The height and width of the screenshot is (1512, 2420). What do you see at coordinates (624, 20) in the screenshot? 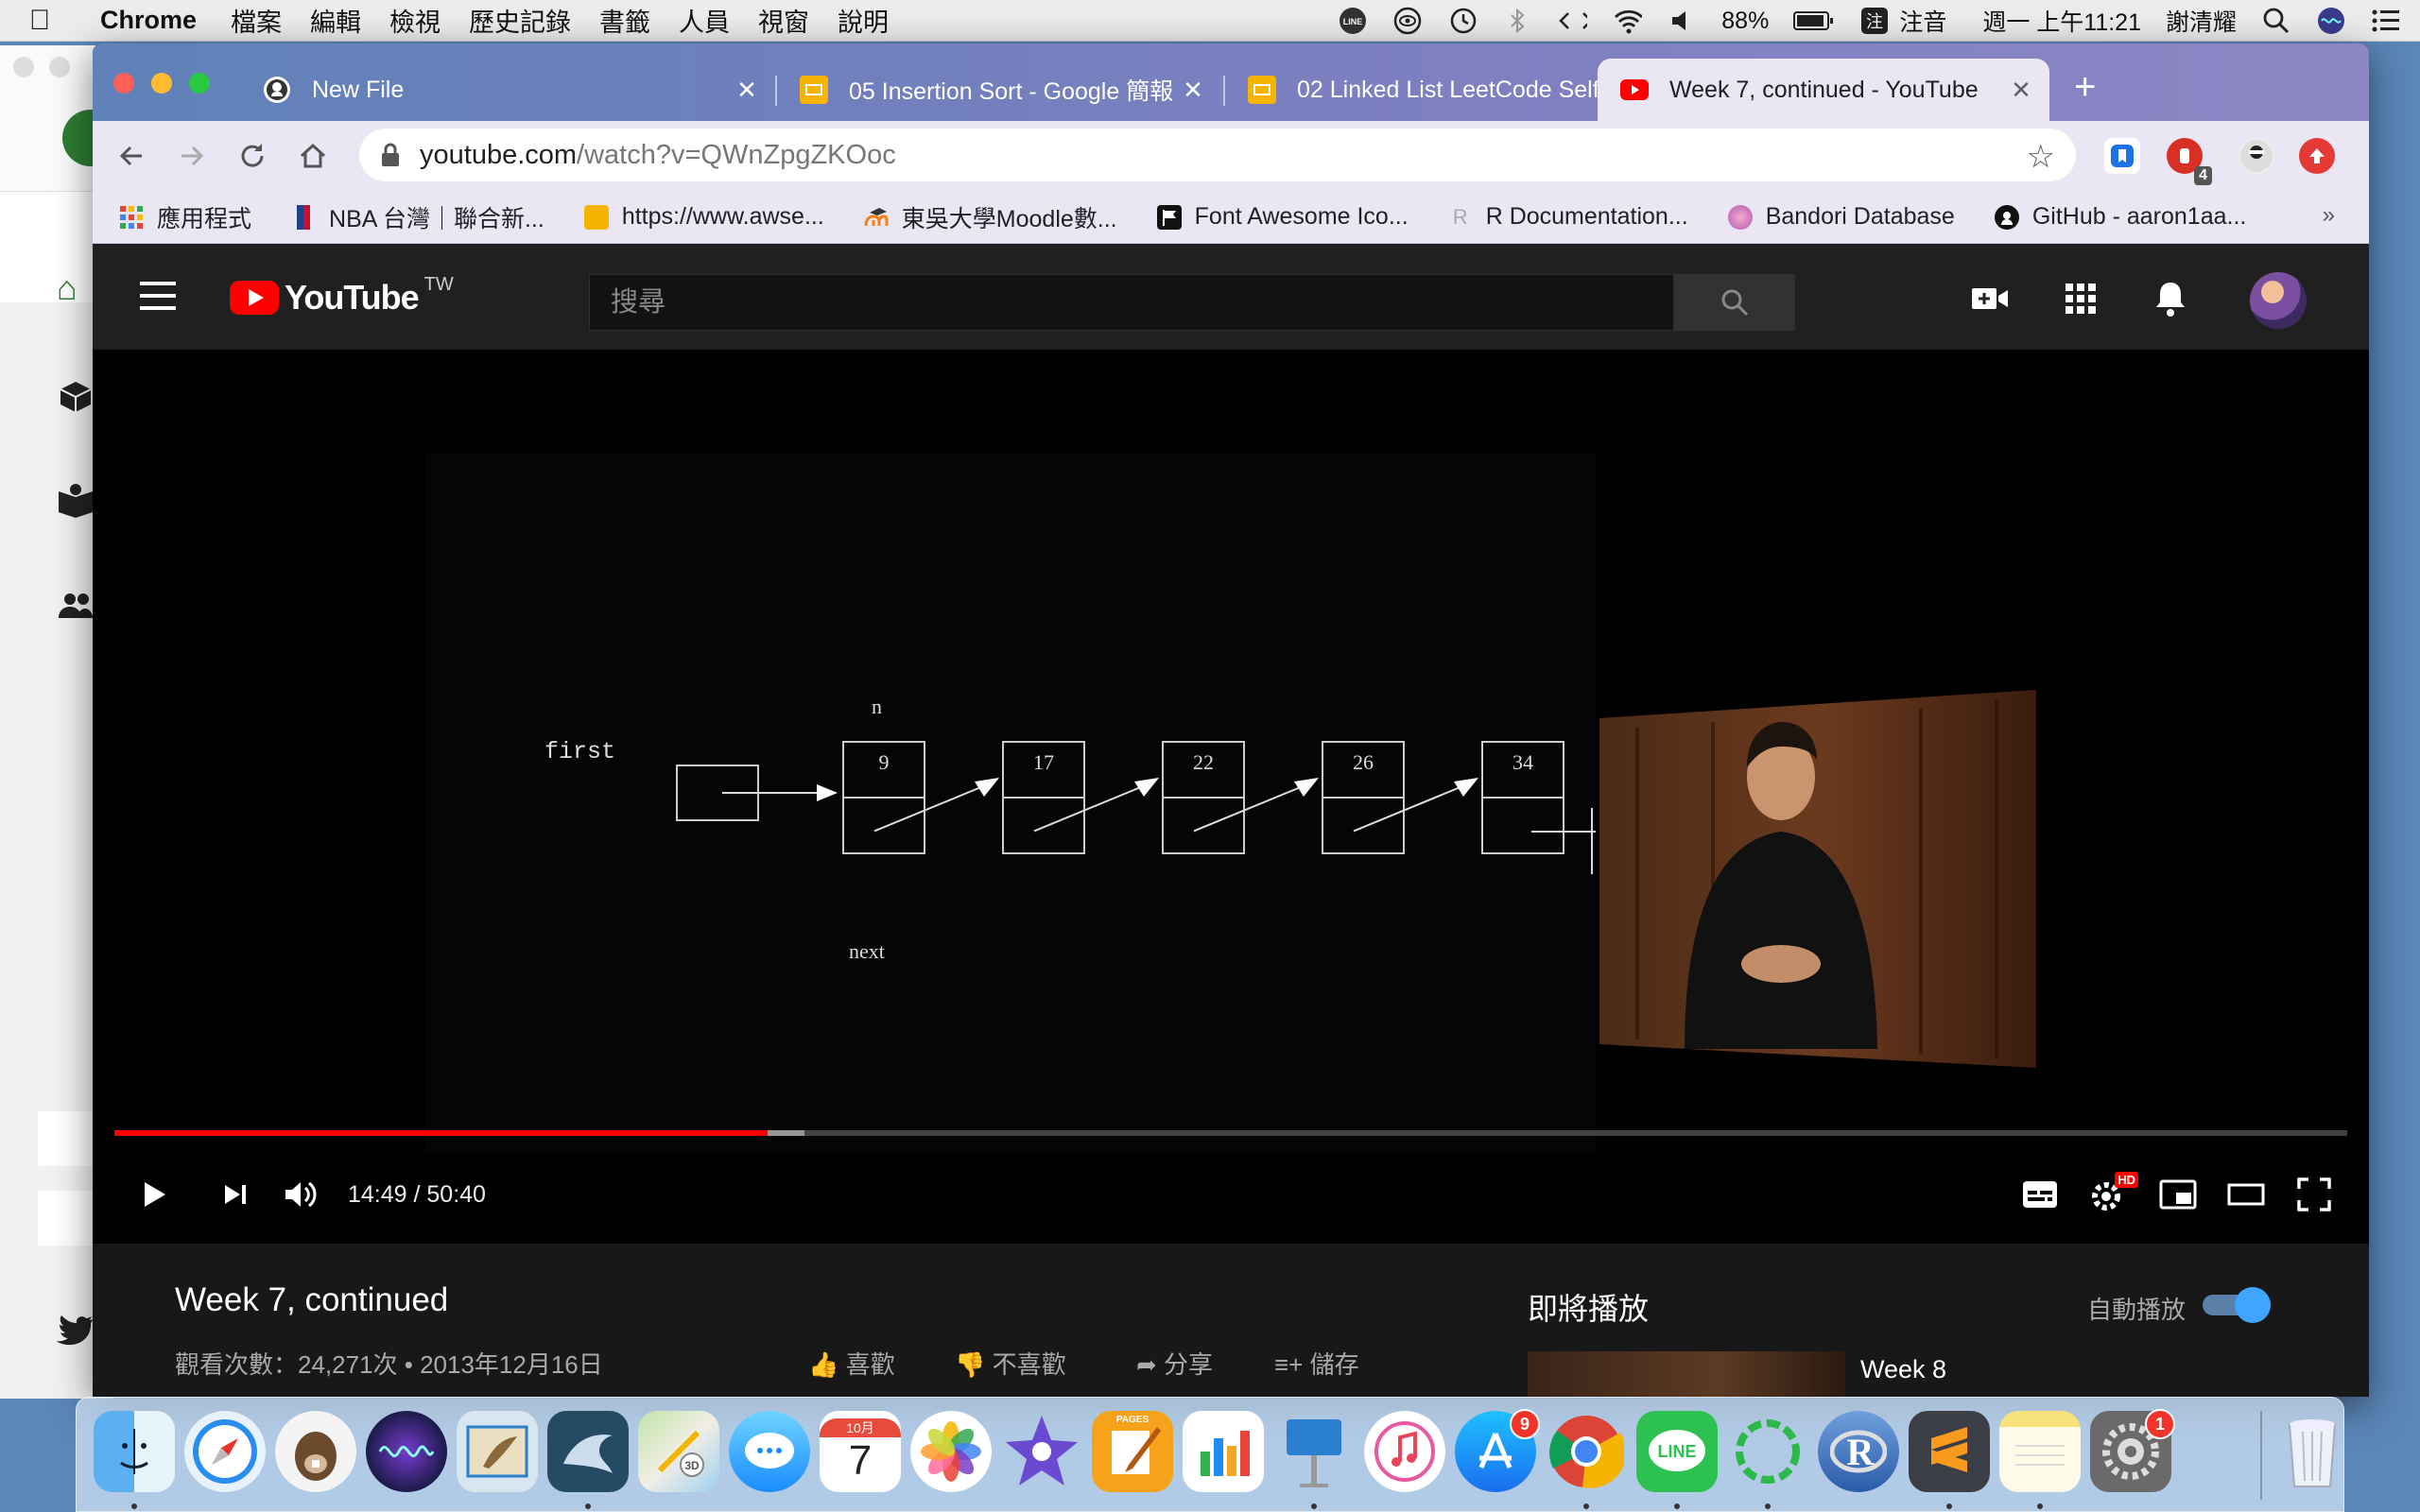
I see `menu-bookmarks: 書籤` at bounding box center [624, 20].